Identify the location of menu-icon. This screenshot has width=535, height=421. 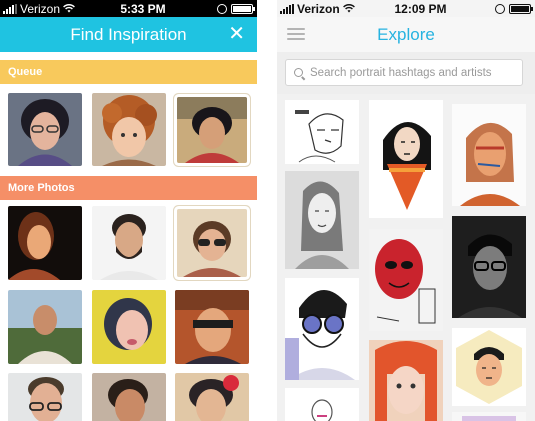
(296, 34).